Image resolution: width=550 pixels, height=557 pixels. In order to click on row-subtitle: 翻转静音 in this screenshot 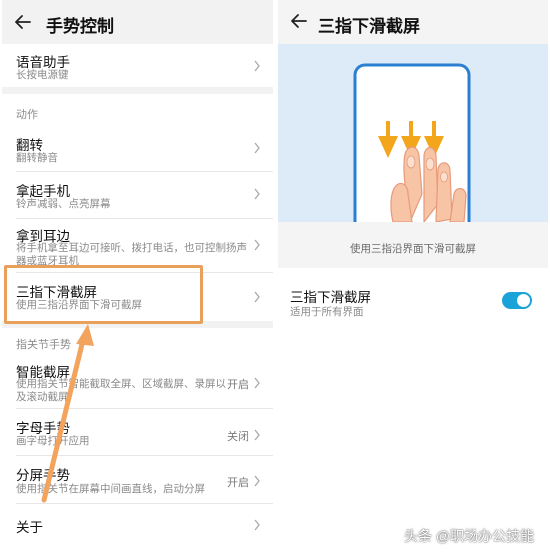, I will do `click(37, 158)`.